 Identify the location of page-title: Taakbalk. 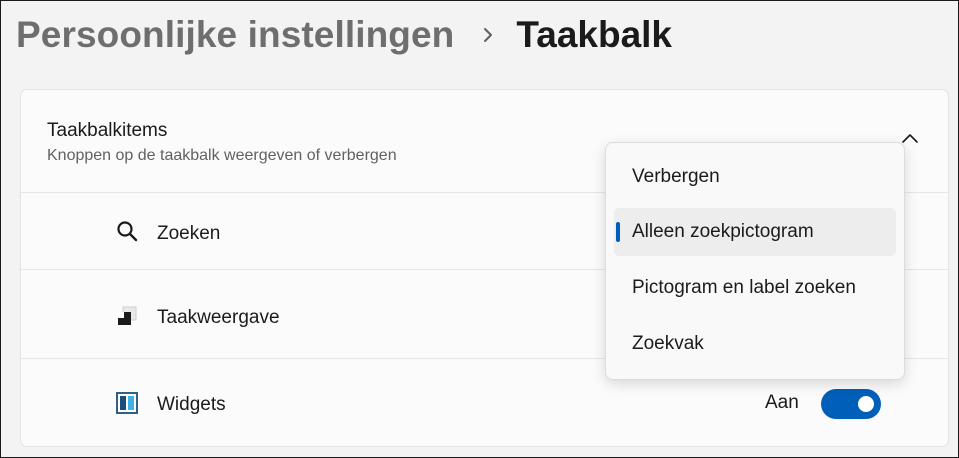
(594, 34).